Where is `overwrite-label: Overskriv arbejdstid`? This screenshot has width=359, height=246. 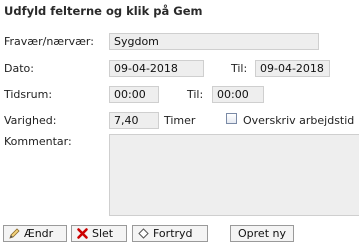 overwrite-label: Overskriv arbejdstid is located at coordinates (299, 120).